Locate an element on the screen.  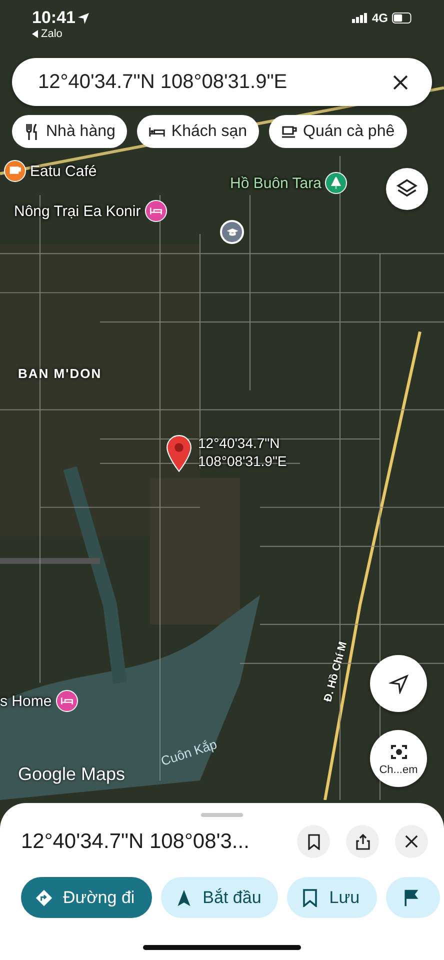
map-logo: Google Maps is located at coordinates (72, 774).